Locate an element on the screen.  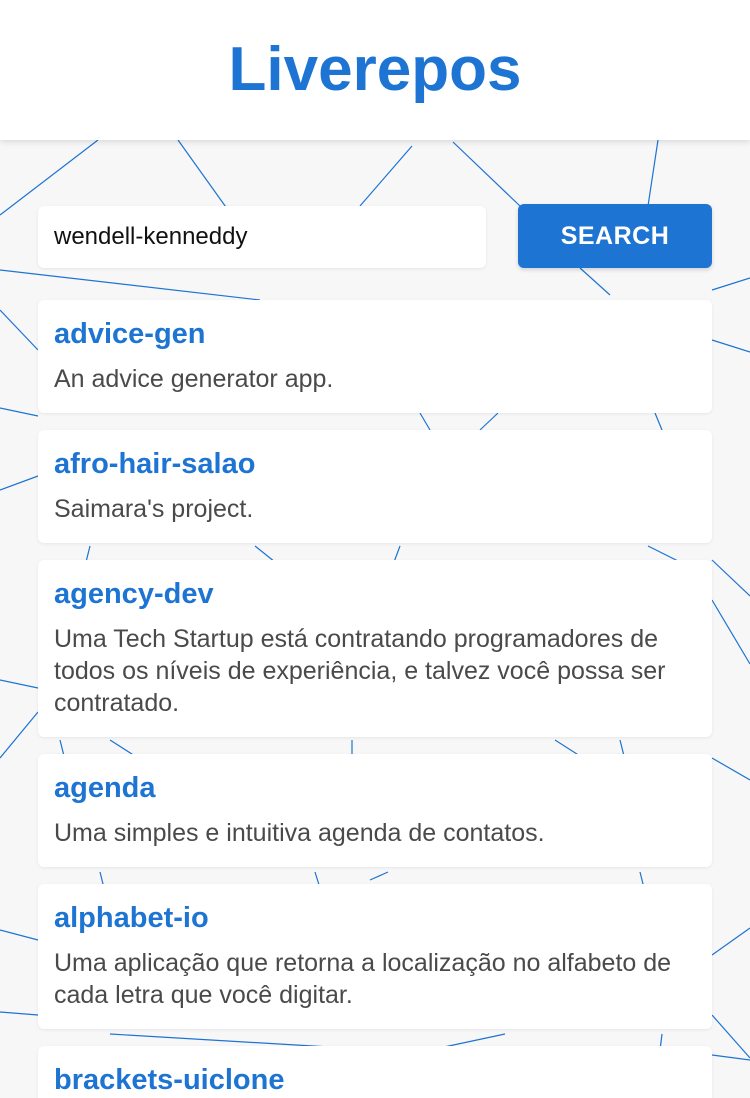
repo-card: brackets-uiclone is located at coordinates (375, 1072).